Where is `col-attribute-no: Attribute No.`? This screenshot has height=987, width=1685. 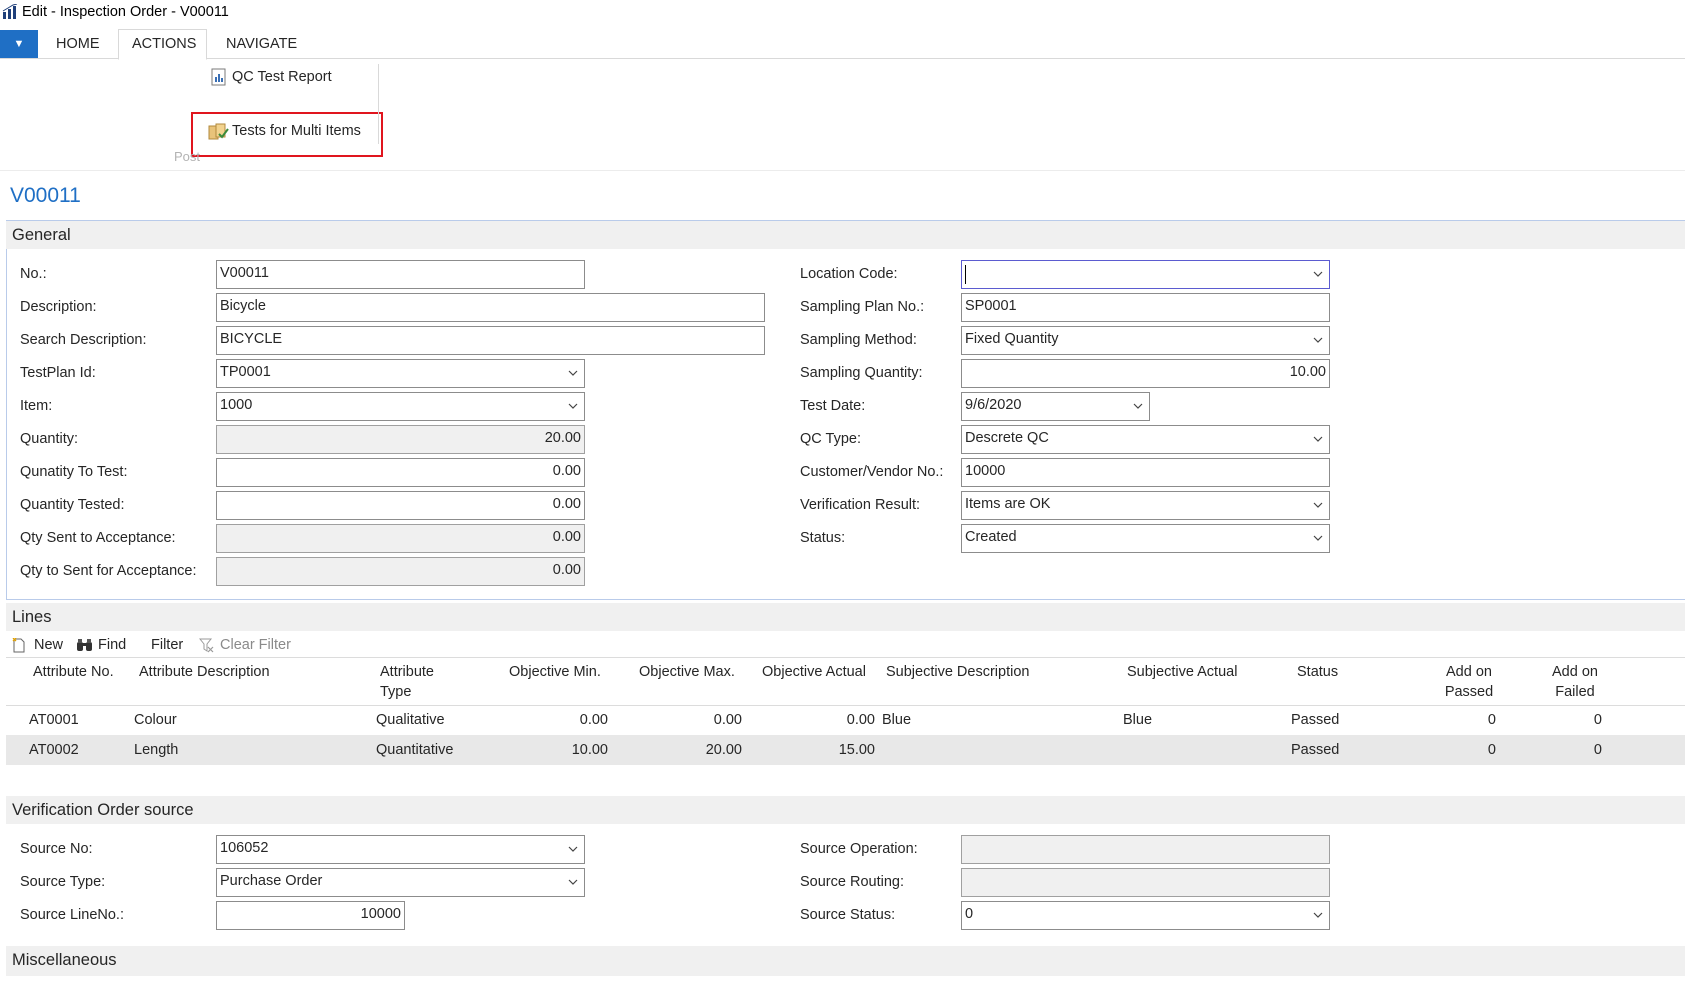
col-attribute-no: Attribute No. is located at coordinates (73, 672).